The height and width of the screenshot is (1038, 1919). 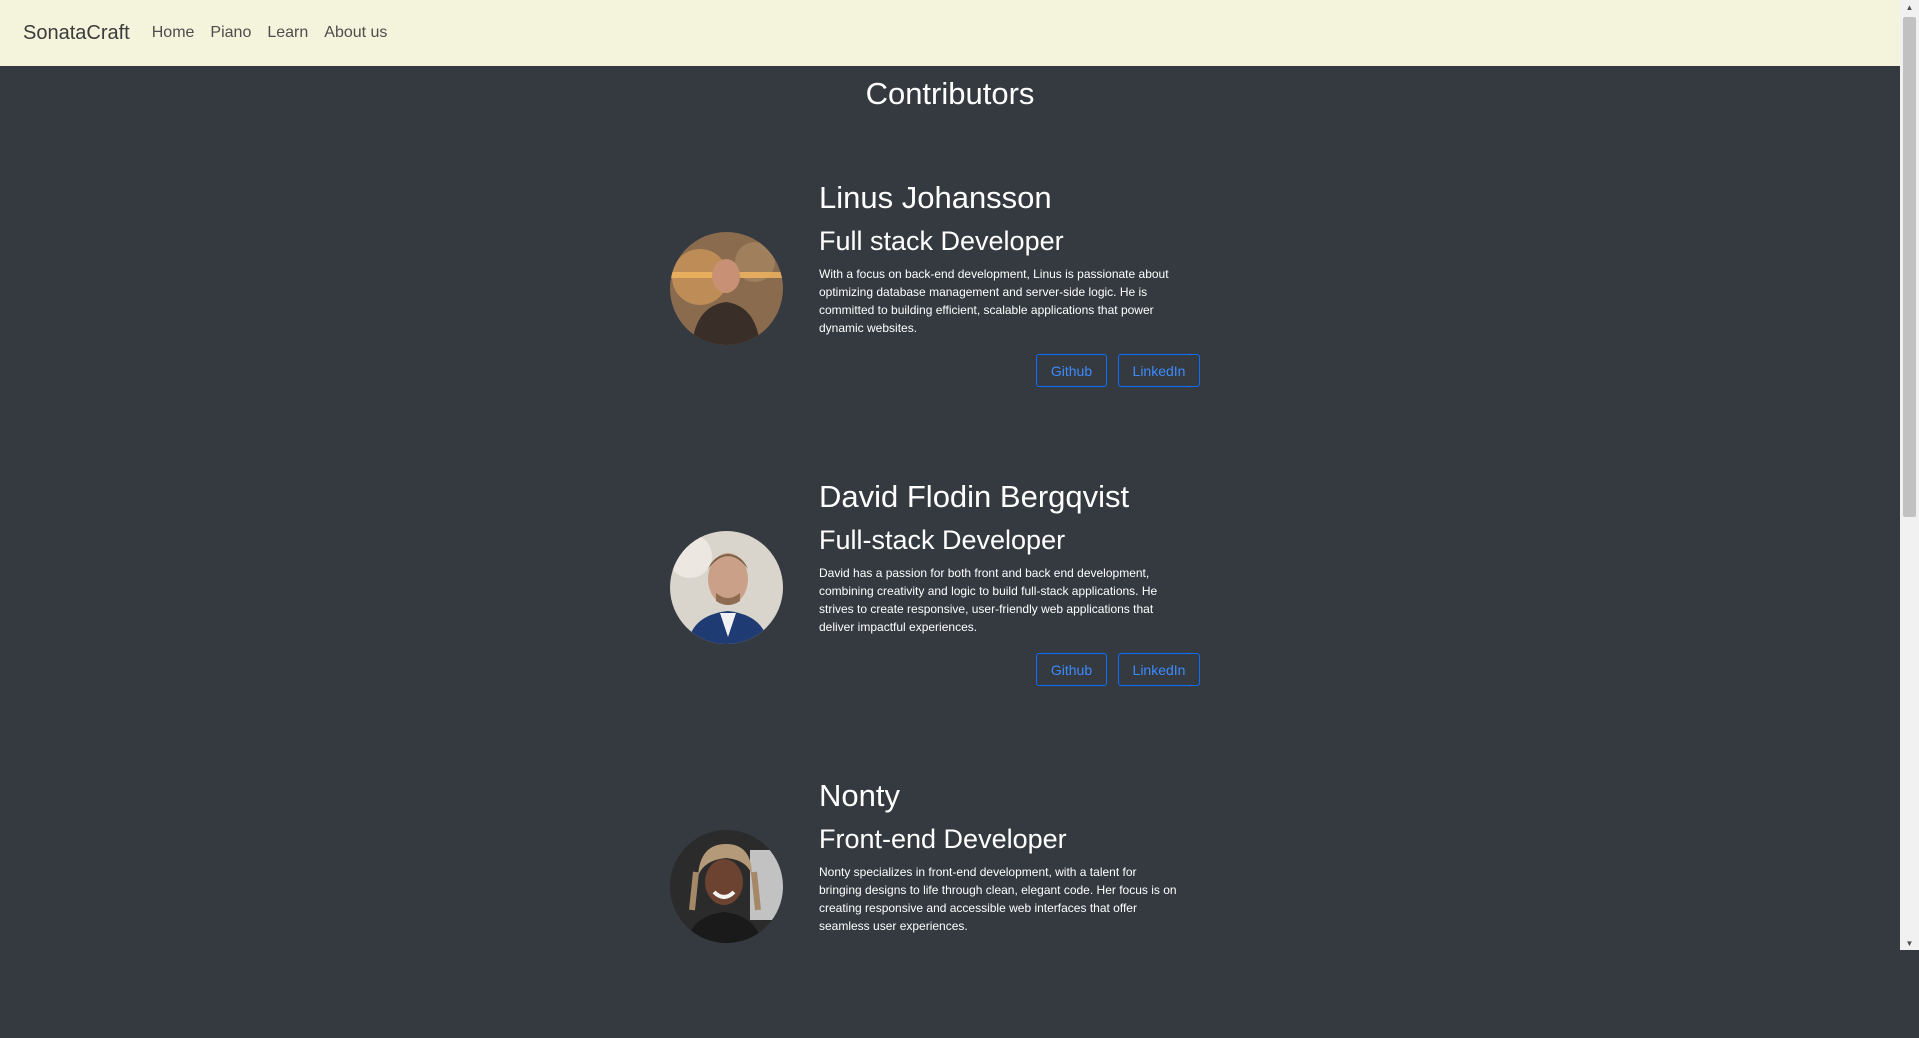 I want to click on nav-link-learn: Learn, so click(x=287, y=33).